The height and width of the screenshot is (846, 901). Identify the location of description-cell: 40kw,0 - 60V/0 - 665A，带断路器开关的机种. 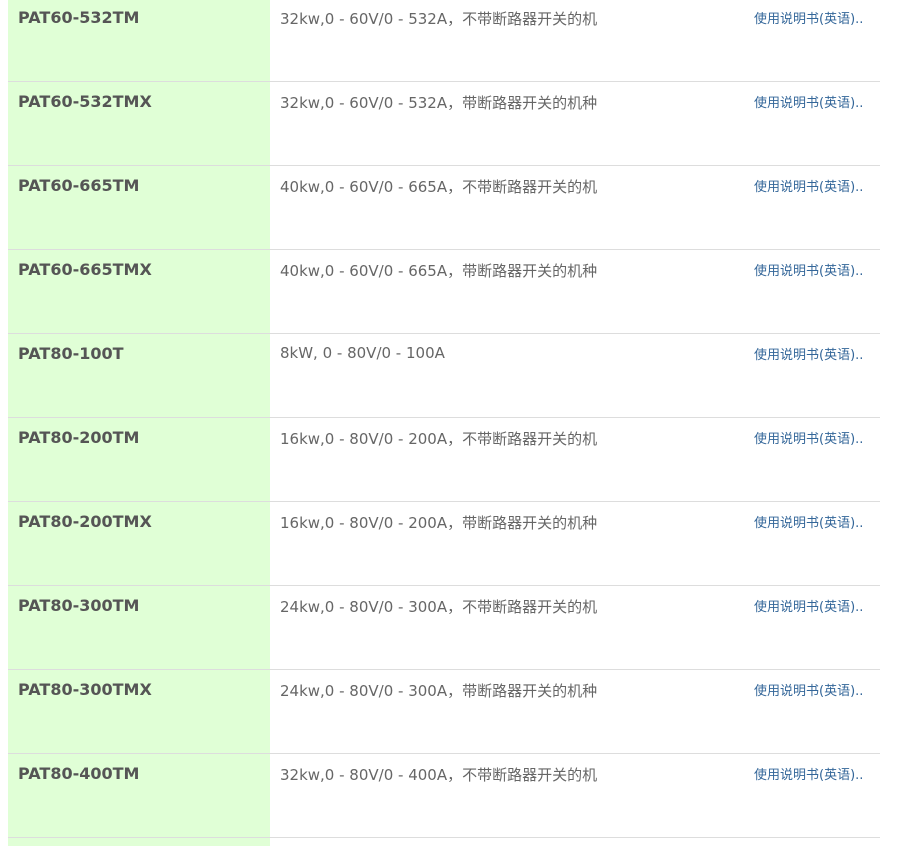
(439, 271).